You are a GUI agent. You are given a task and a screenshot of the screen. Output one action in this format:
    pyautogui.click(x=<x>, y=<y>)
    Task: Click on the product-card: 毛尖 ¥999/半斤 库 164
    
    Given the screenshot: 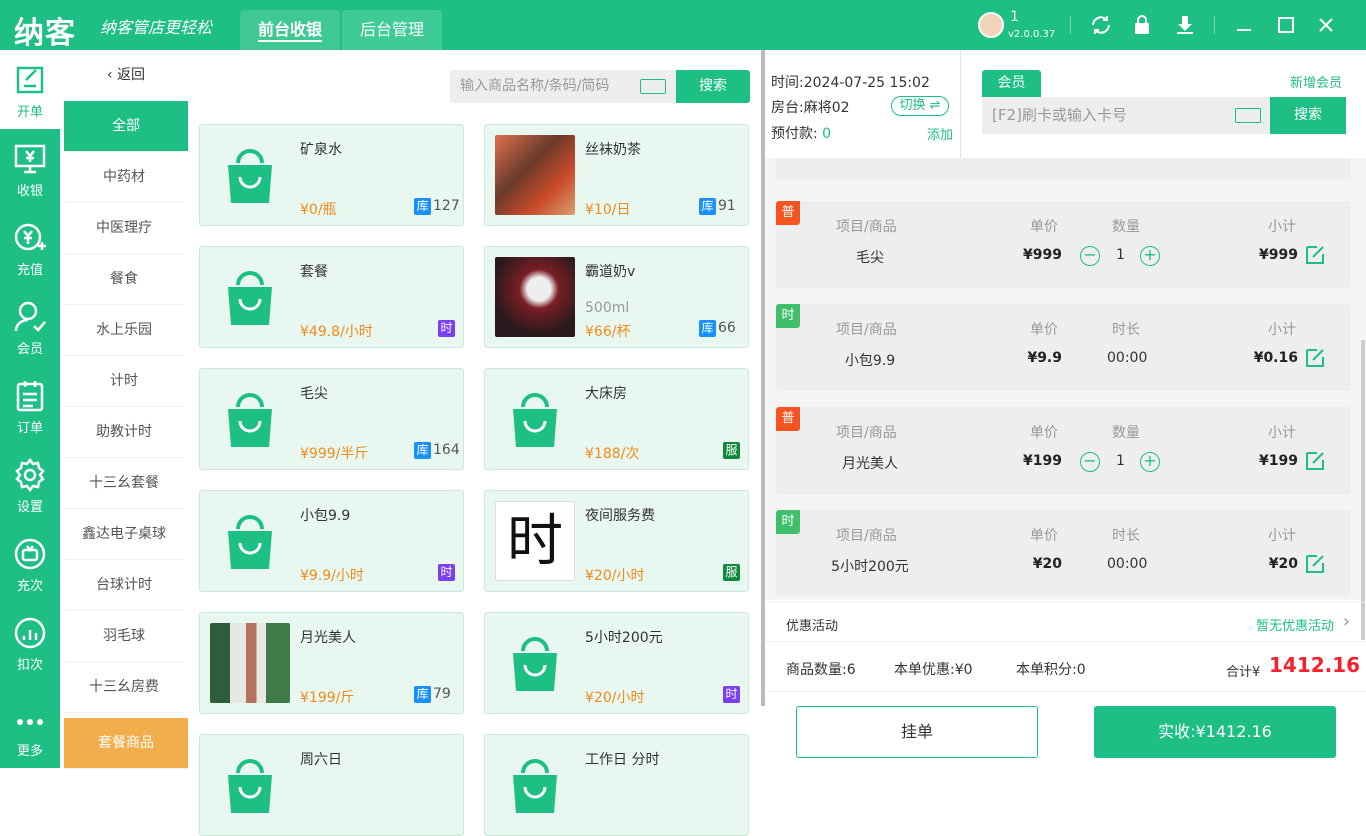 What is the action you would take?
    pyautogui.click(x=331, y=419)
    